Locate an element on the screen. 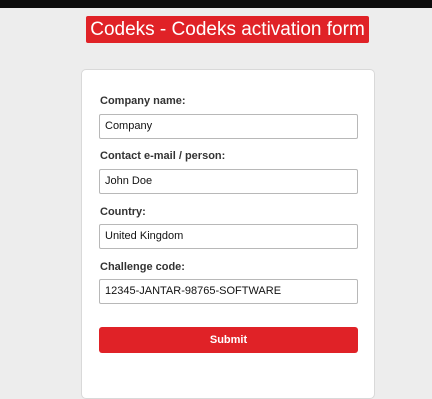 The width and height of the screenshot is (432, 399). country-label: Country: is located at coordinates (123, 212).